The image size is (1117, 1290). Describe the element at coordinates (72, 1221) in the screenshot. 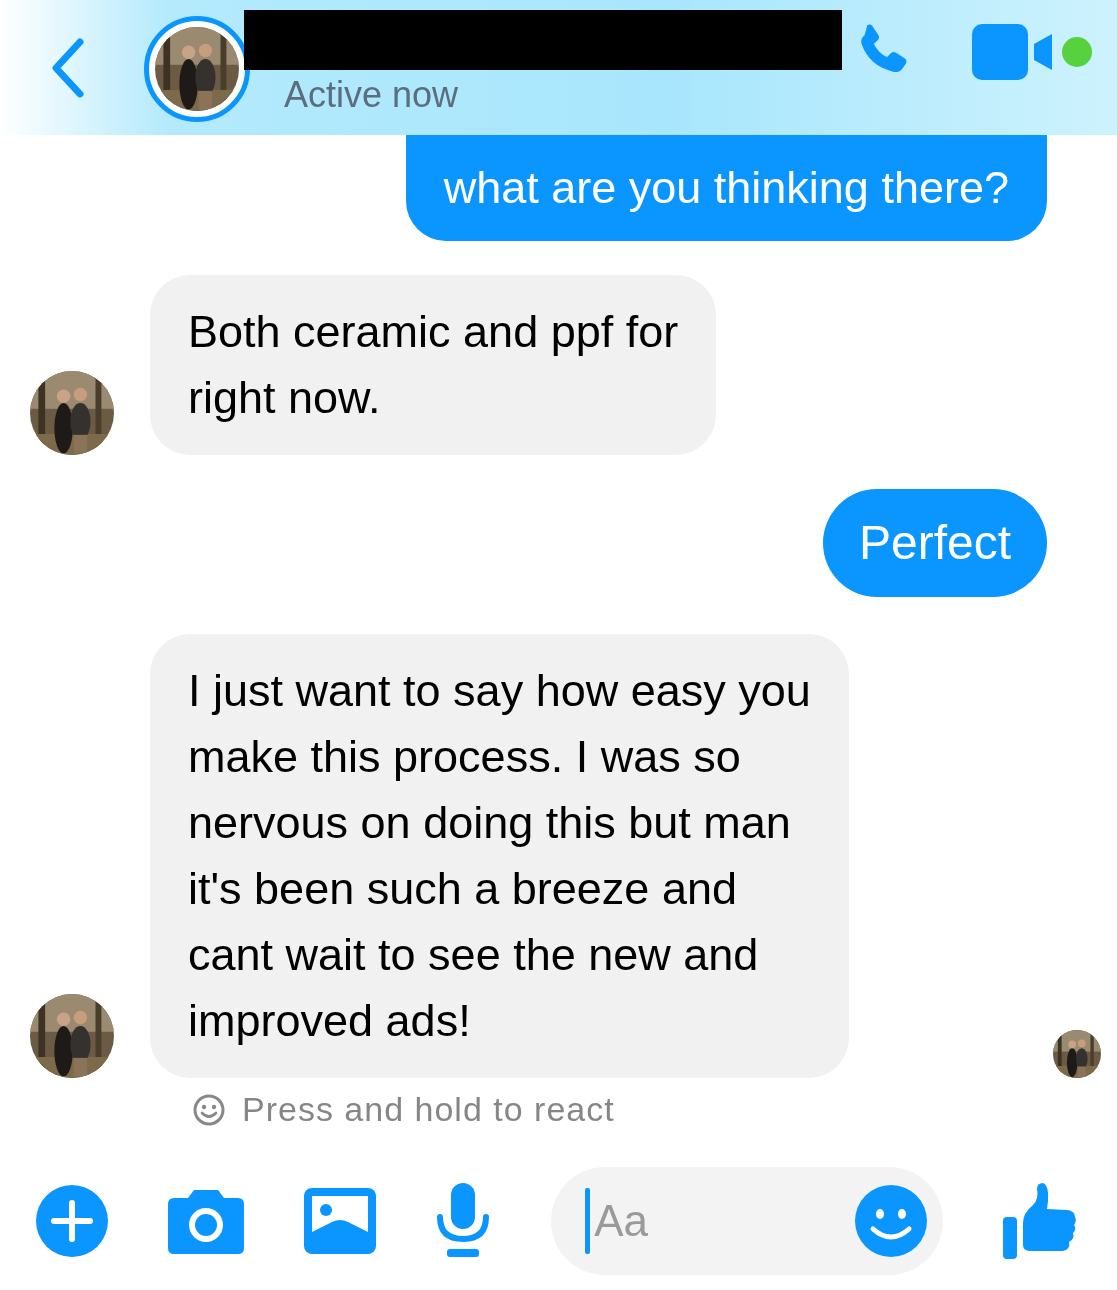

I see `plus-icon` at that location.